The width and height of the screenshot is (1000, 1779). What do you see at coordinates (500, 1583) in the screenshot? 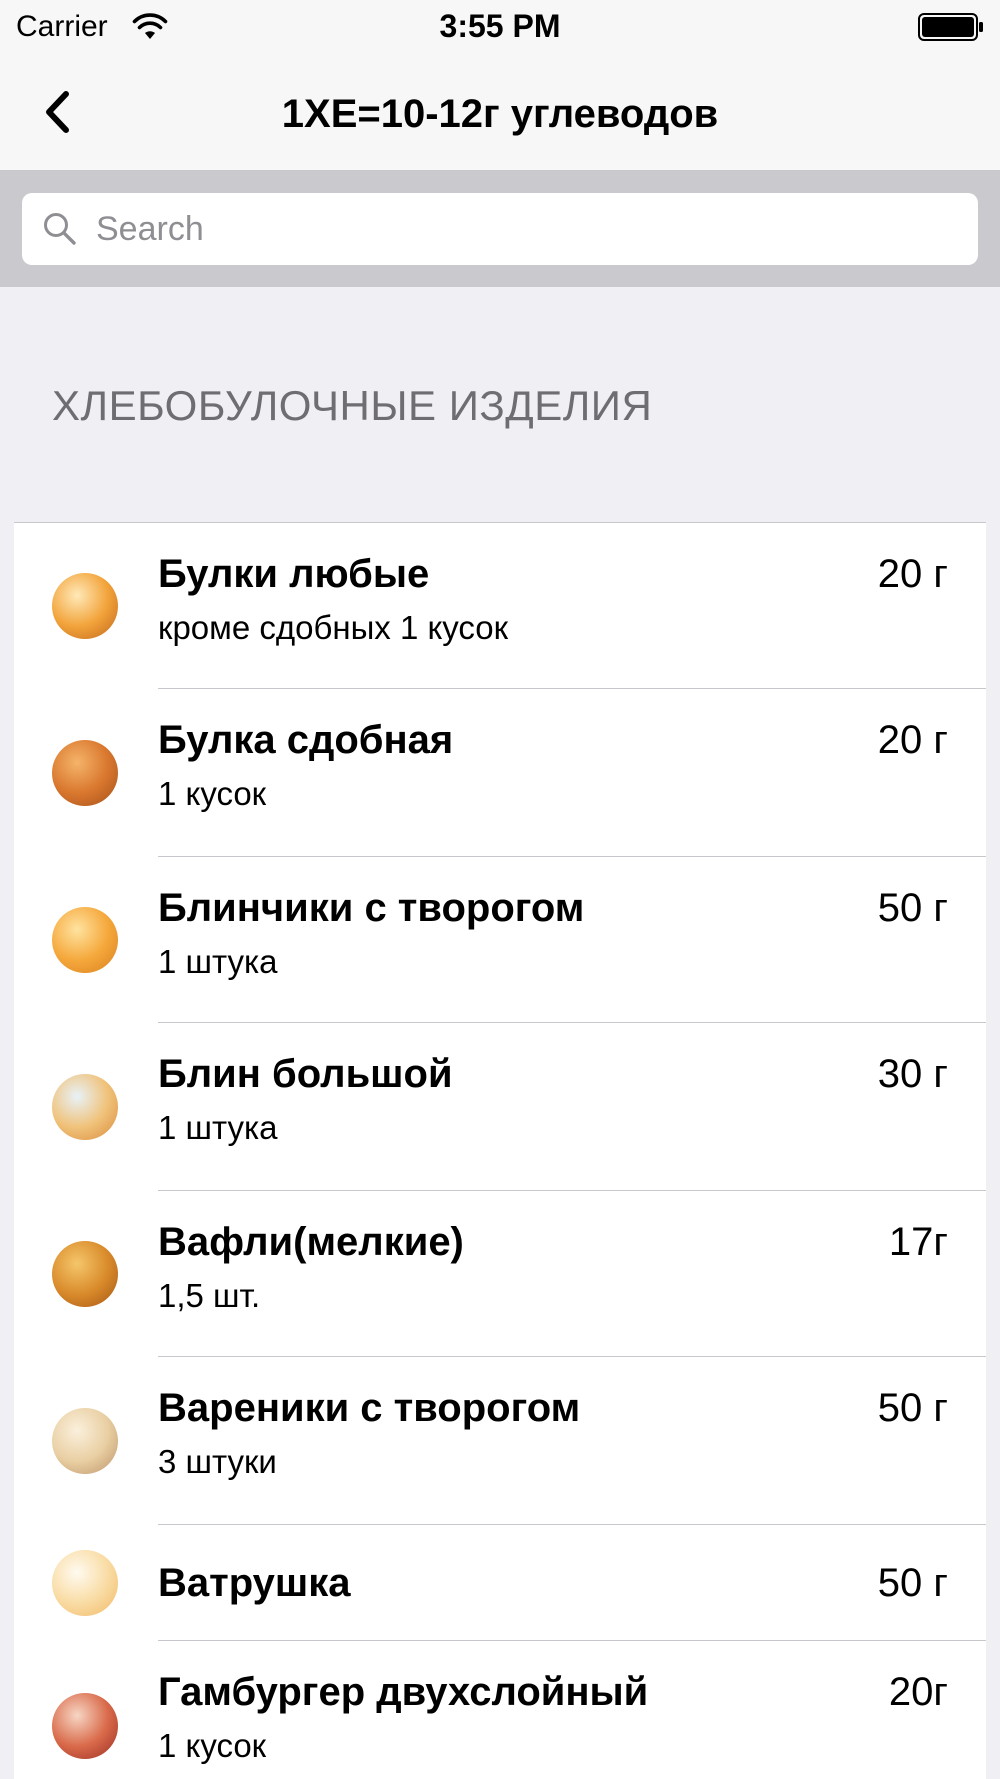
I see `list-item: Ватрушка 50 г` at bounding box center [500, 1583].